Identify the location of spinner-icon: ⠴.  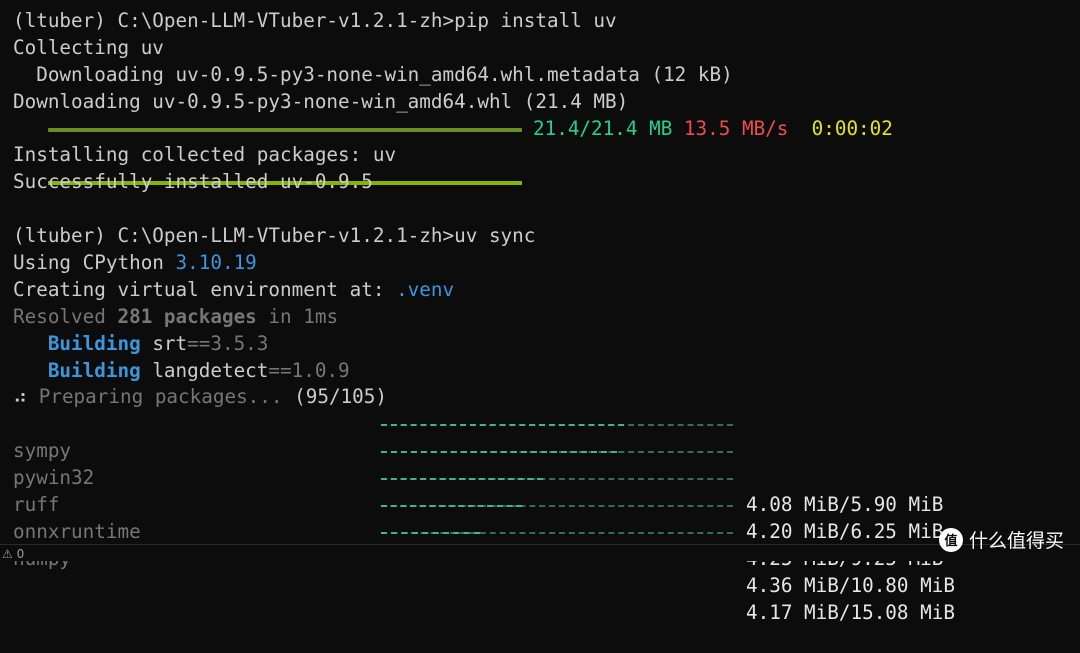
(20, 397).